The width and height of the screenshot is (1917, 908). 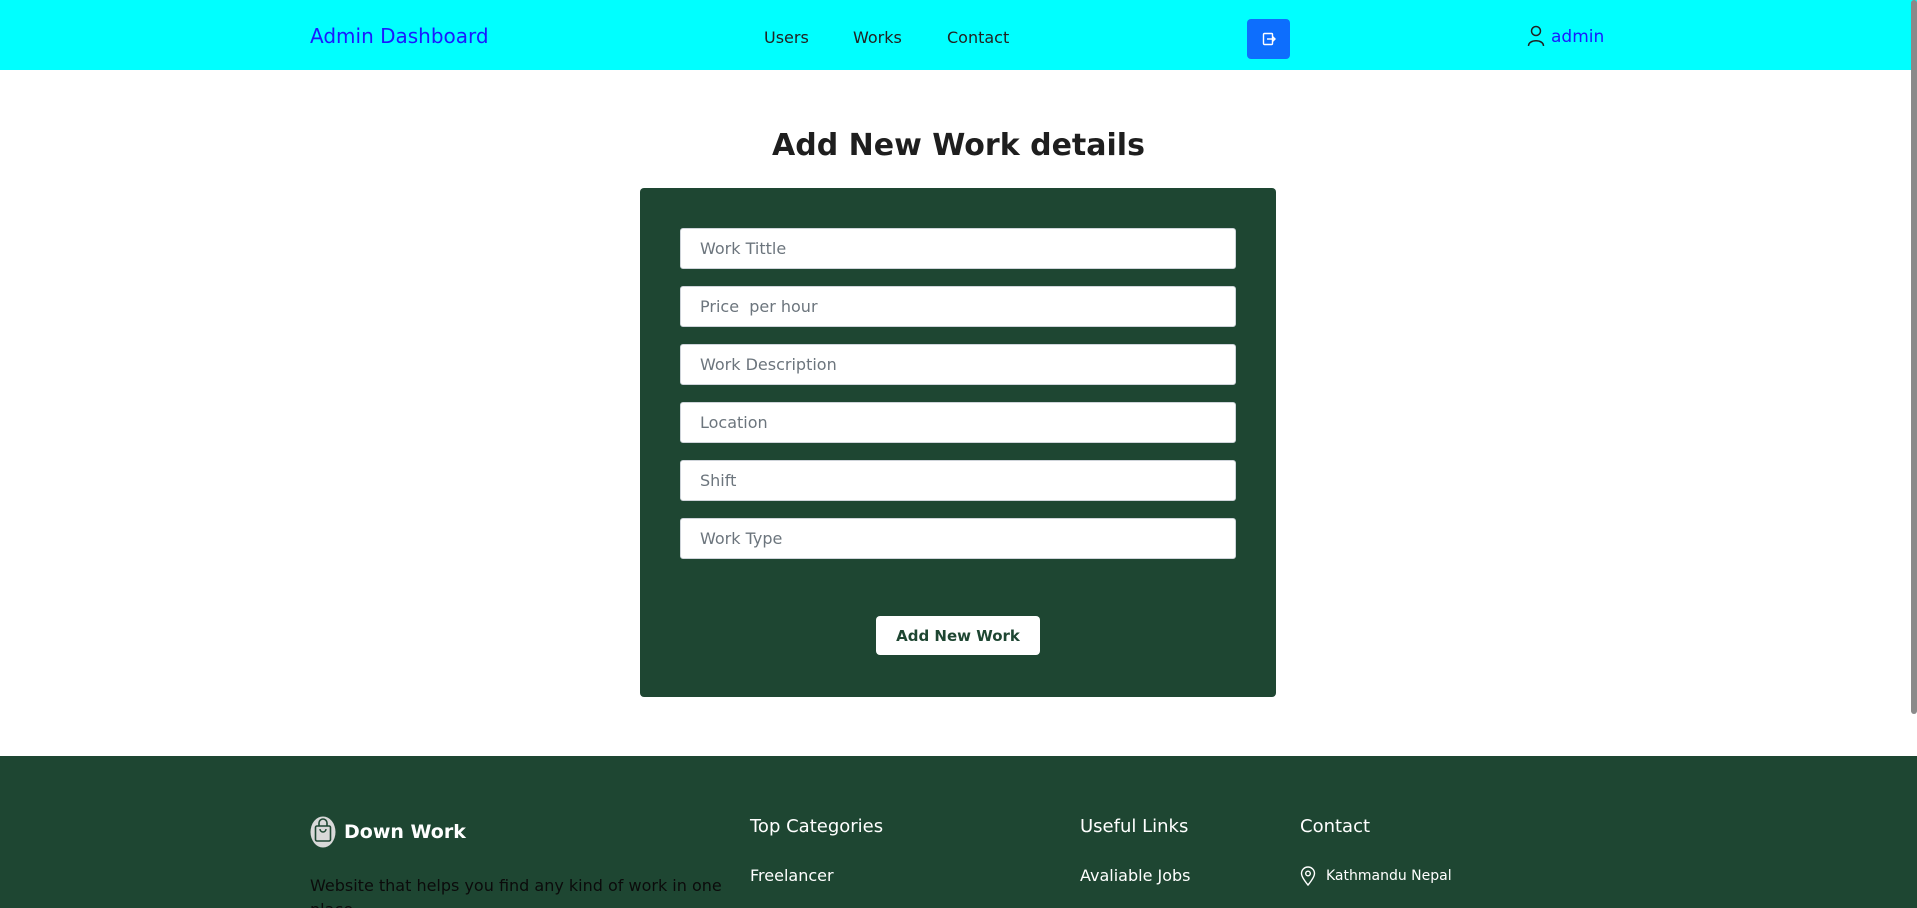 I want to click on page-scrollbar, so click(x=1914, y=454).